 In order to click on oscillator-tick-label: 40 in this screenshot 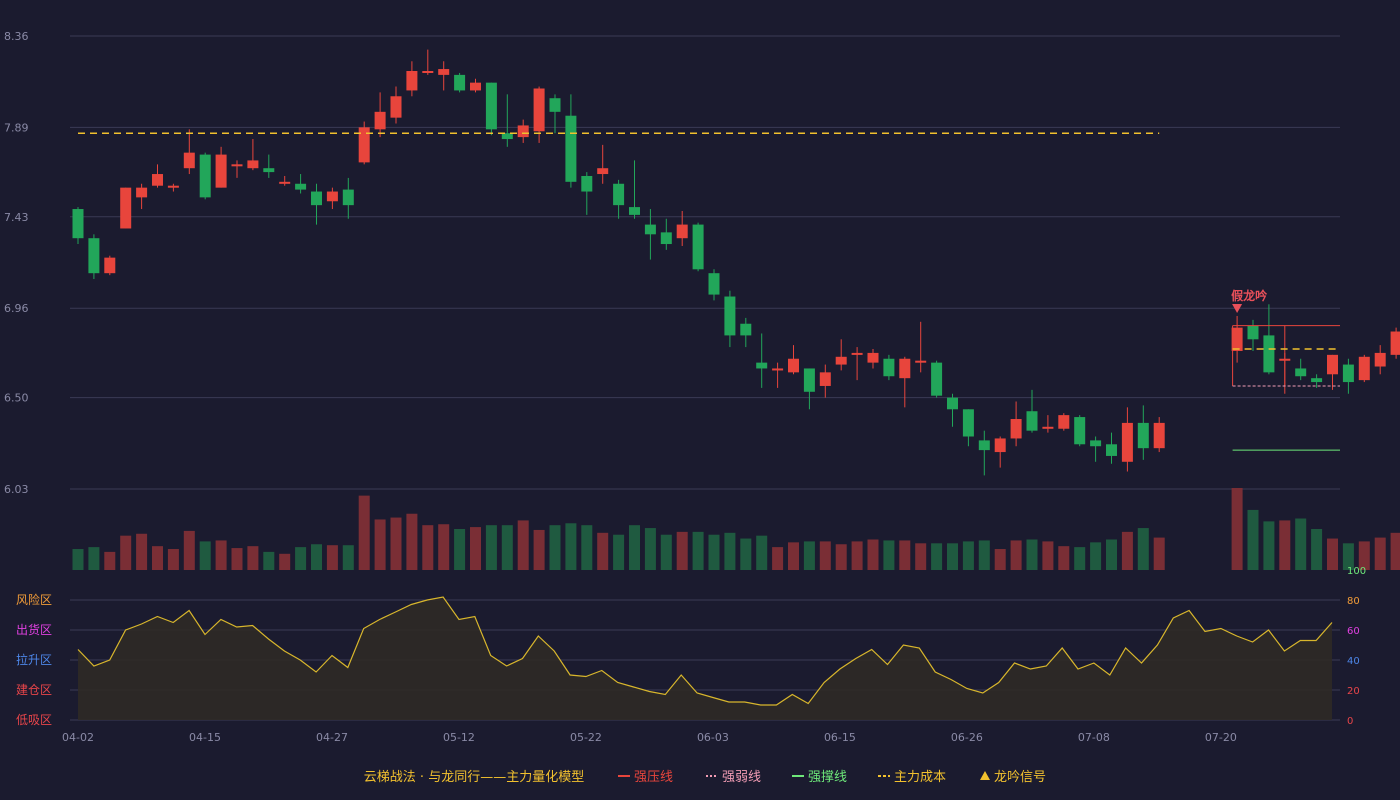, I will do `click(1353, 661)`.